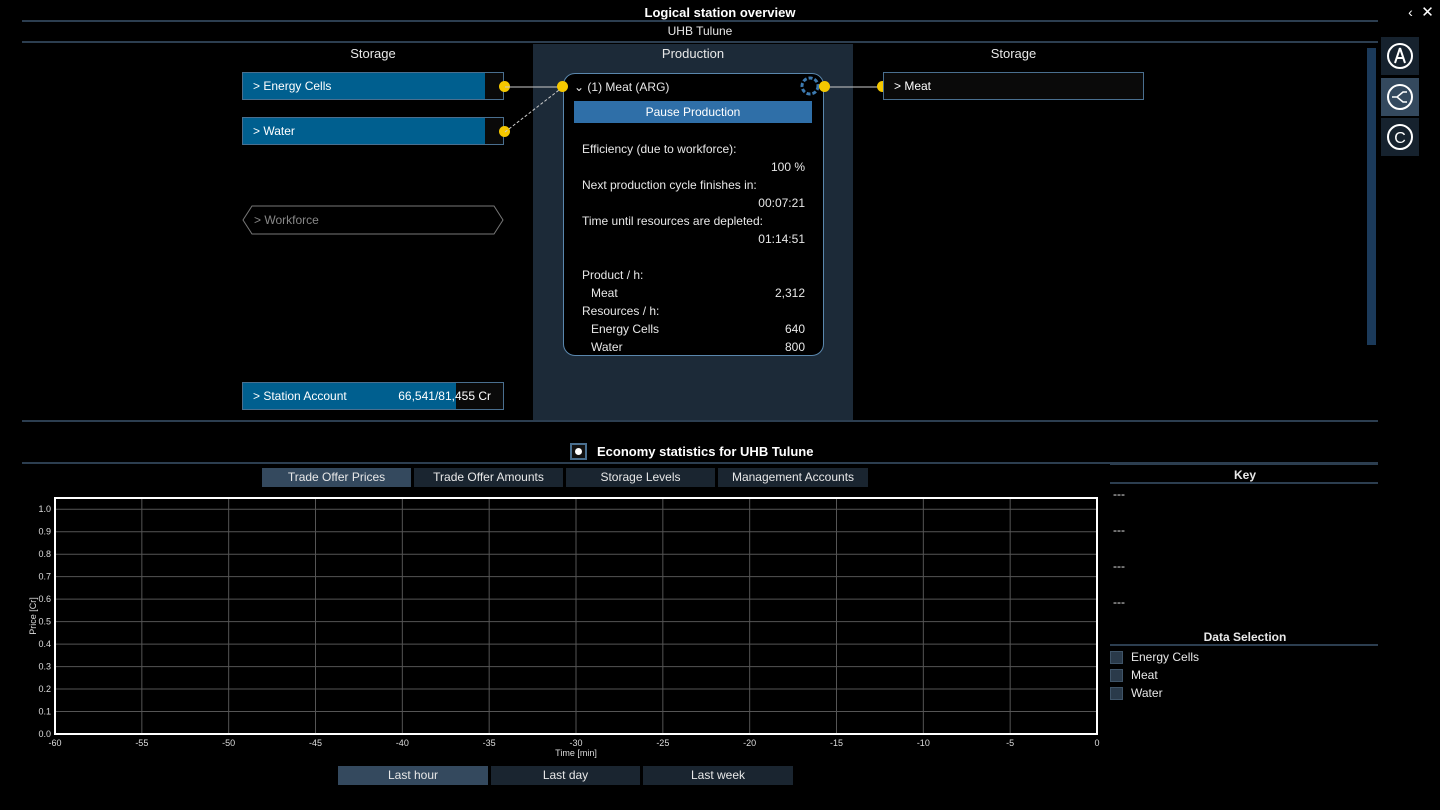 This screenshot has height=810, width=1440. I want to click on x-tick-label: 0, so click(1096, 743).